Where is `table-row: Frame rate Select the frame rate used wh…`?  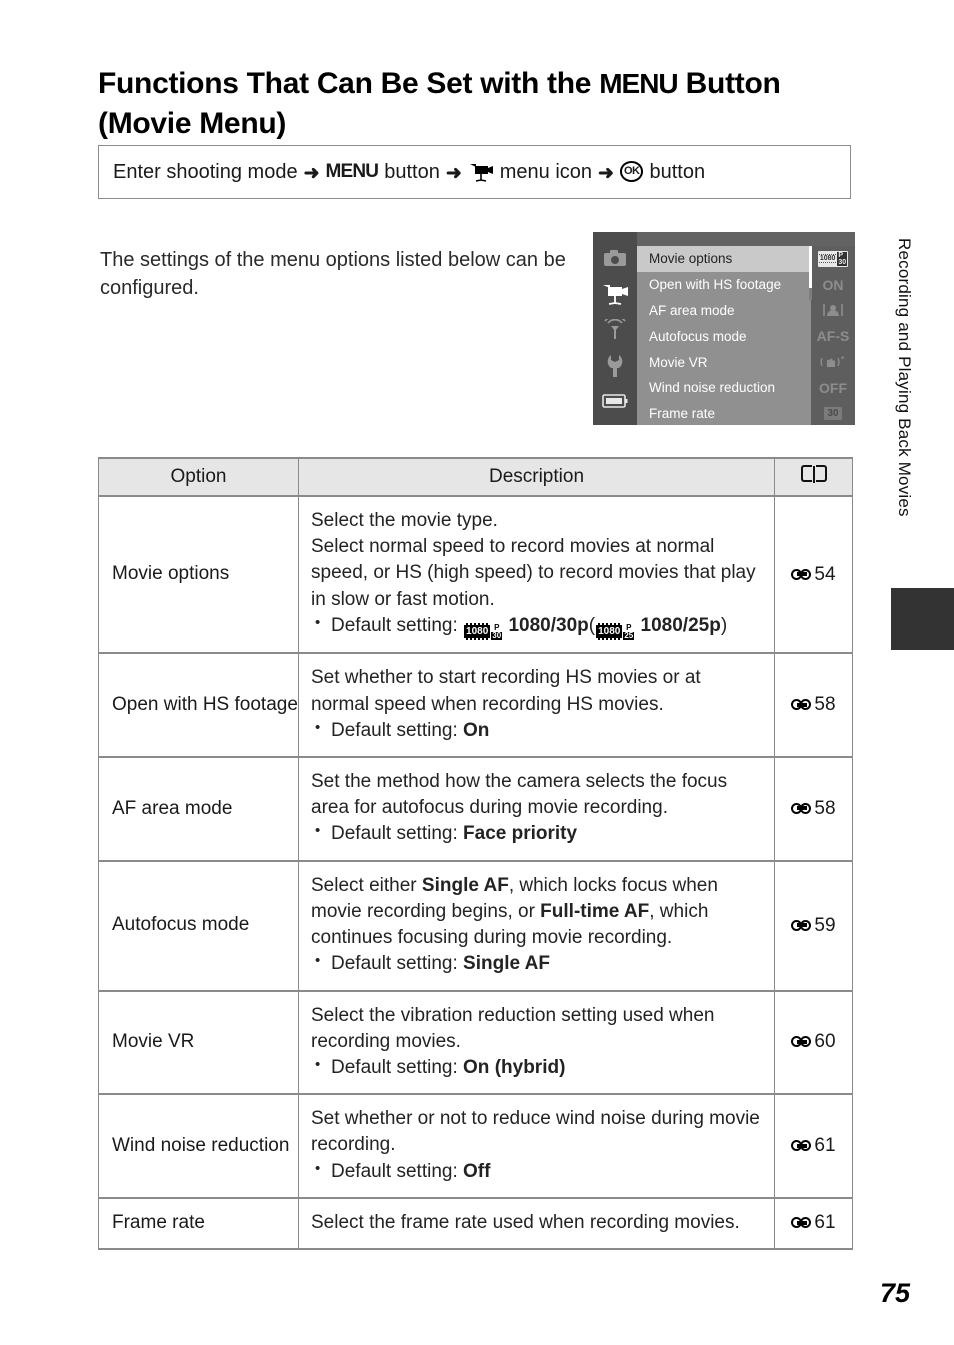
table-row: Frame rate Select the frame rate used wh… is located at coordinates (475, 1223).